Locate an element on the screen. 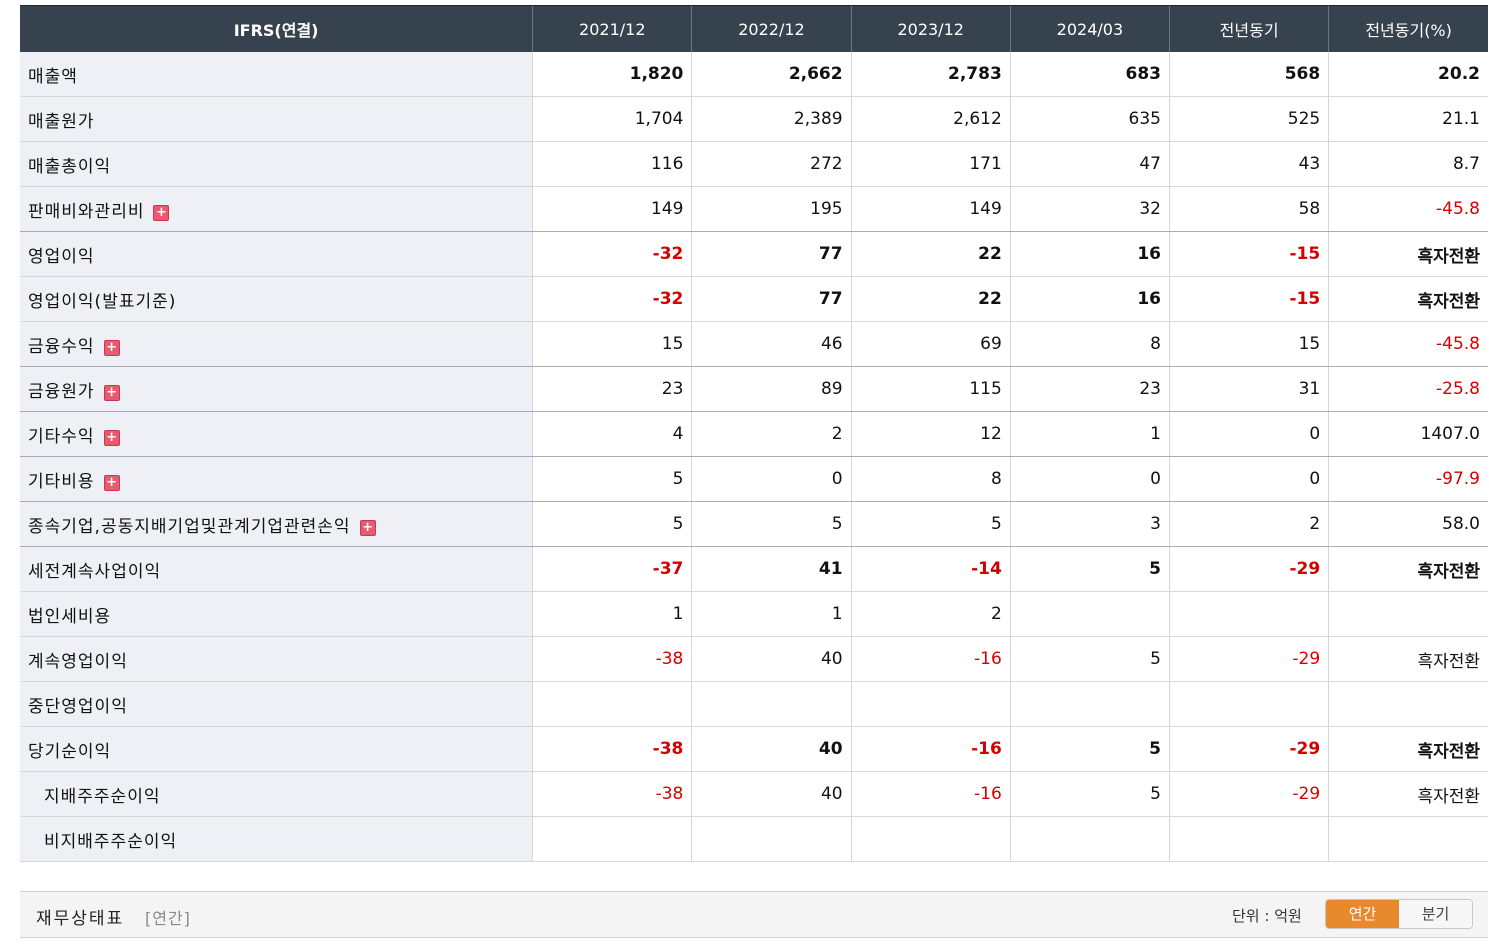 Image resolution: width=1489 pixels, height=951 pixels. value-cell: 116 is located at coordinates (612, 164).